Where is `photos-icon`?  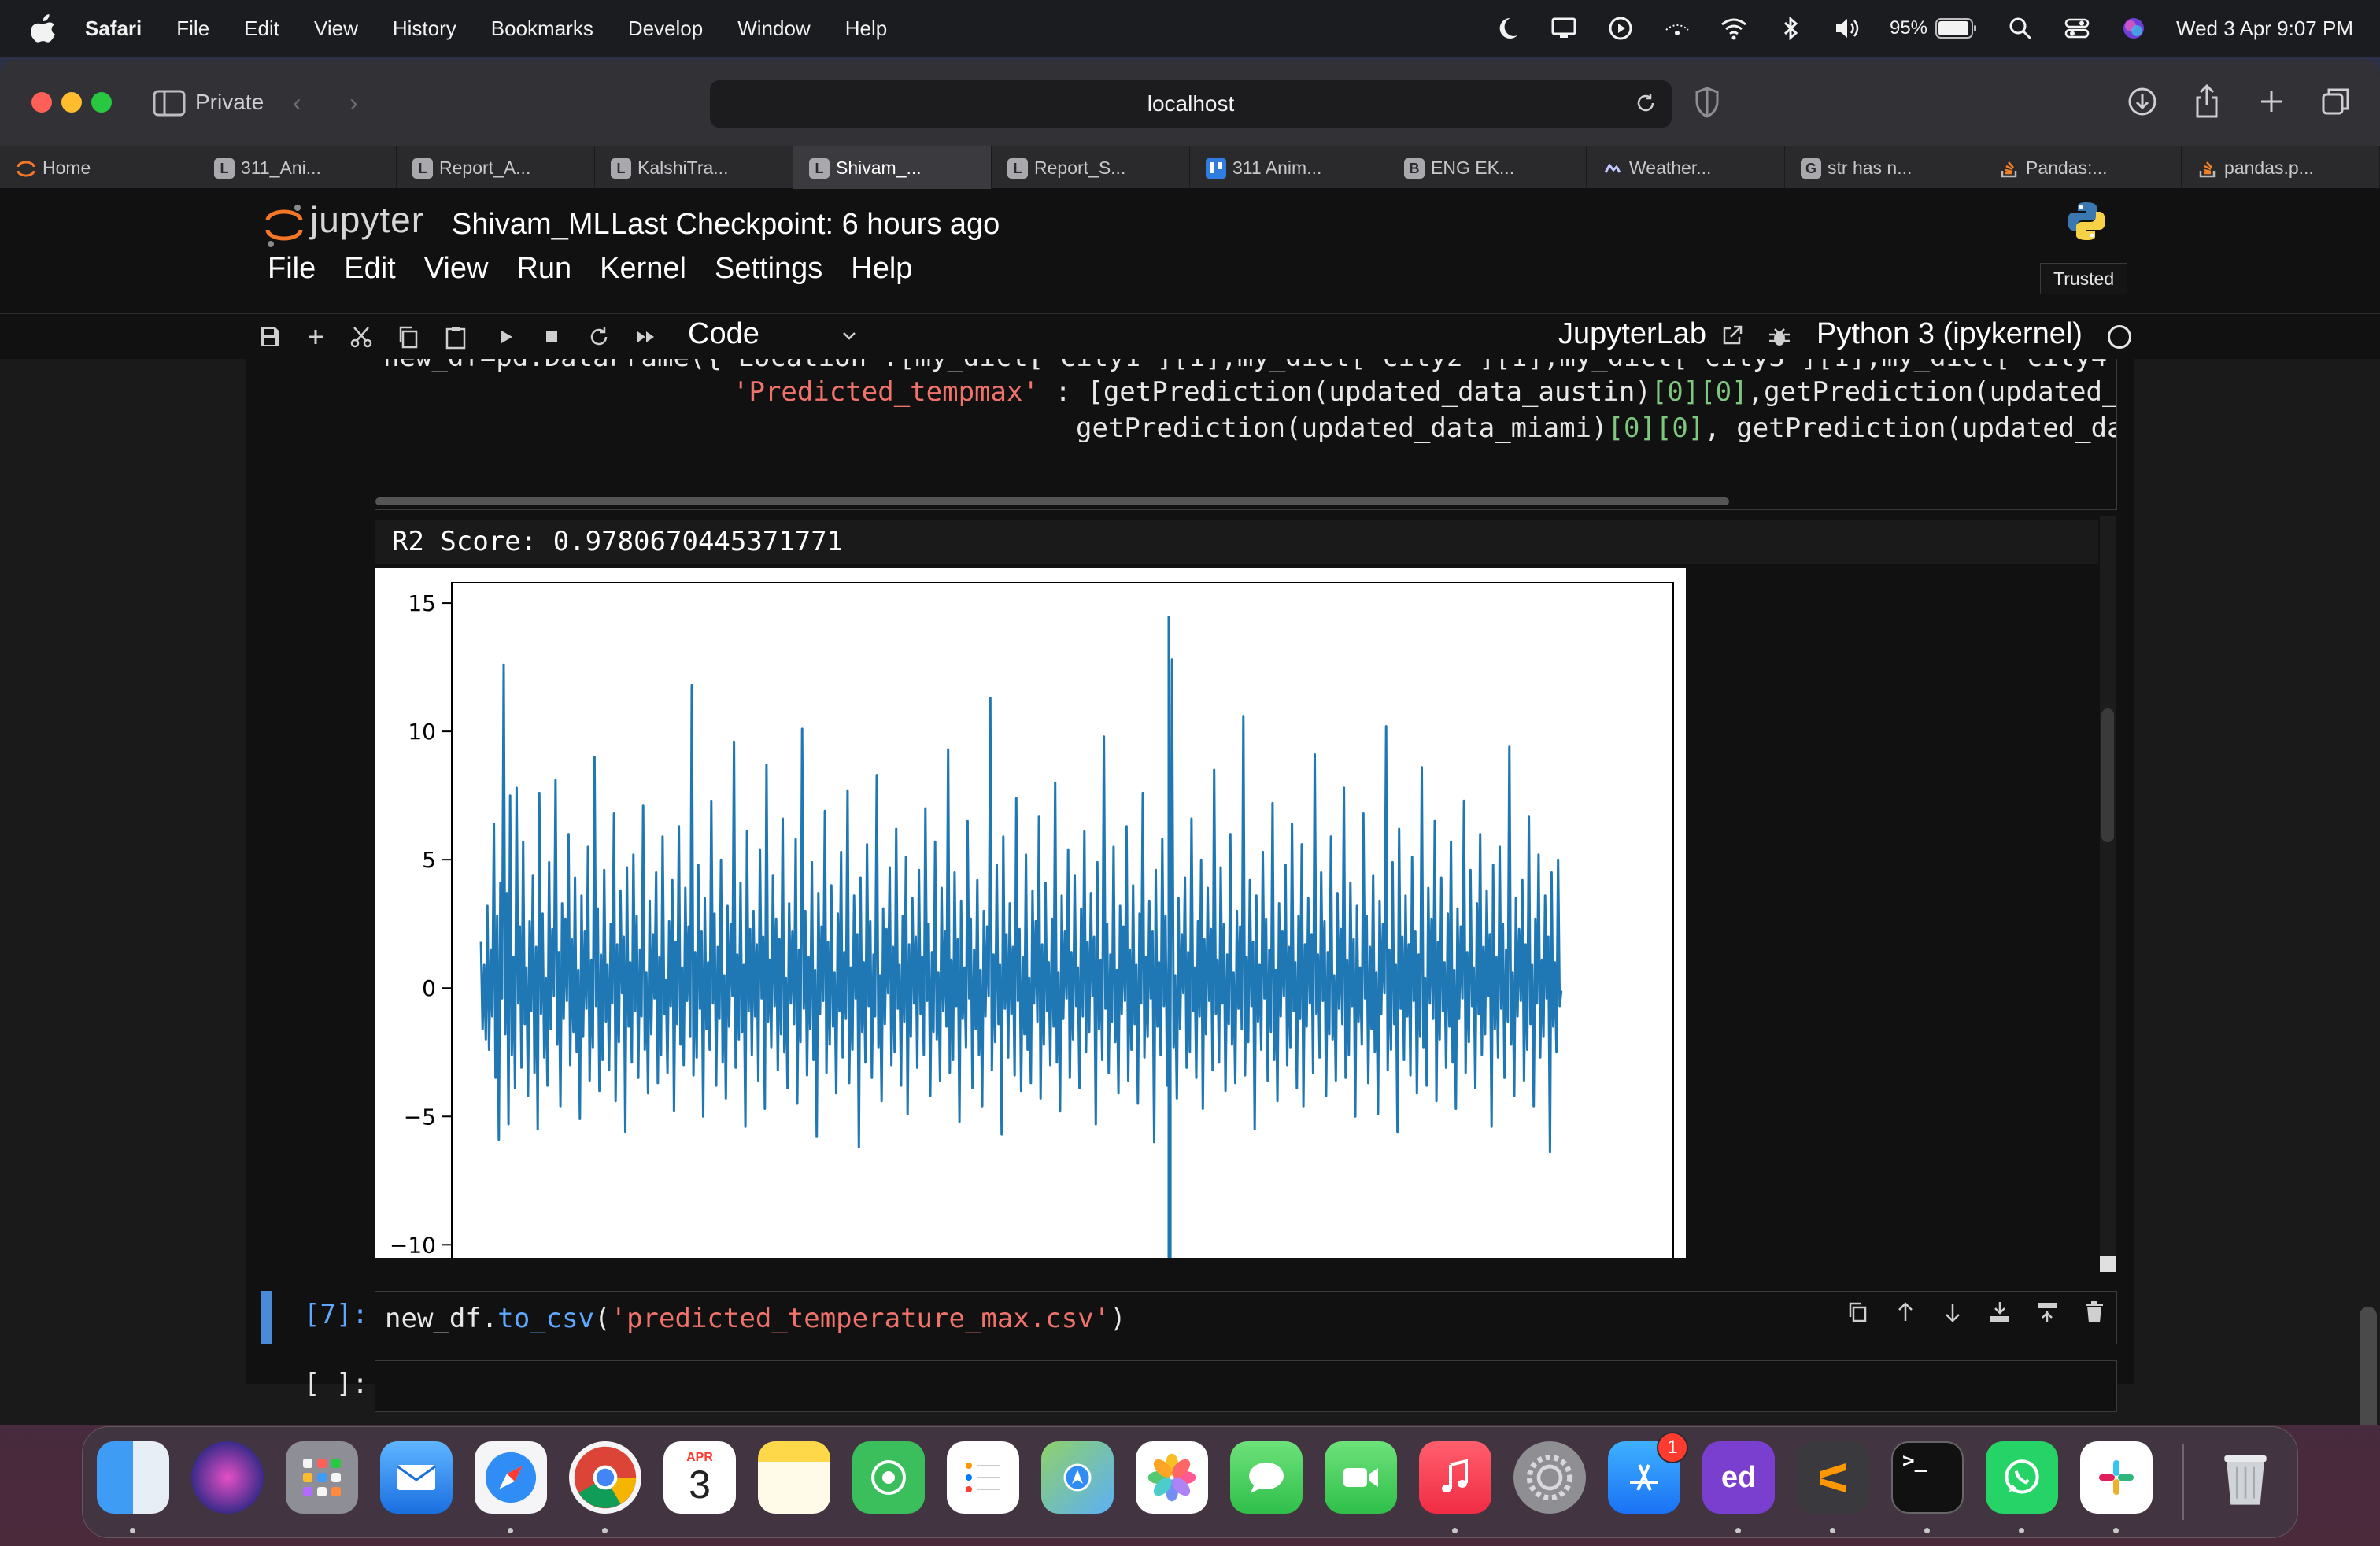
photos-icon is located at coordinates (1172, 1477).